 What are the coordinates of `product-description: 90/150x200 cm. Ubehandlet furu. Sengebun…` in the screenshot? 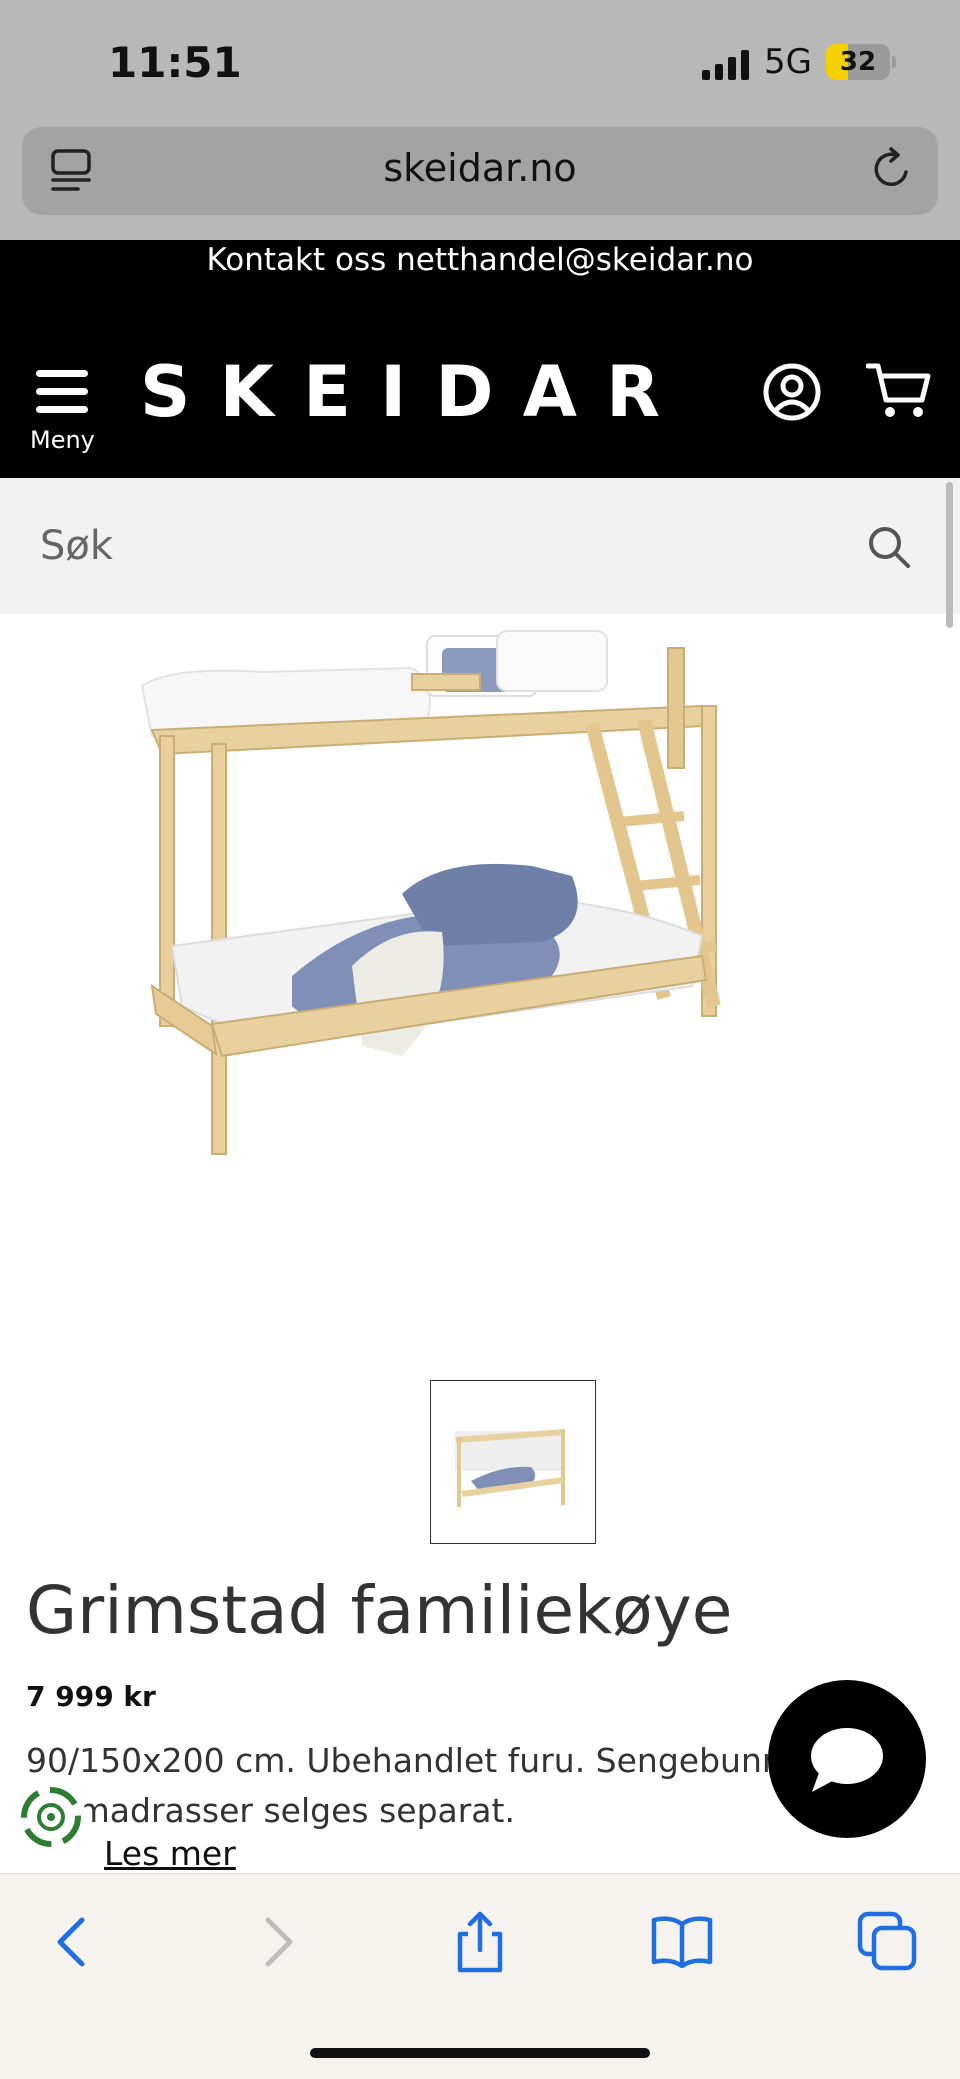 It's located at (404, 1785).